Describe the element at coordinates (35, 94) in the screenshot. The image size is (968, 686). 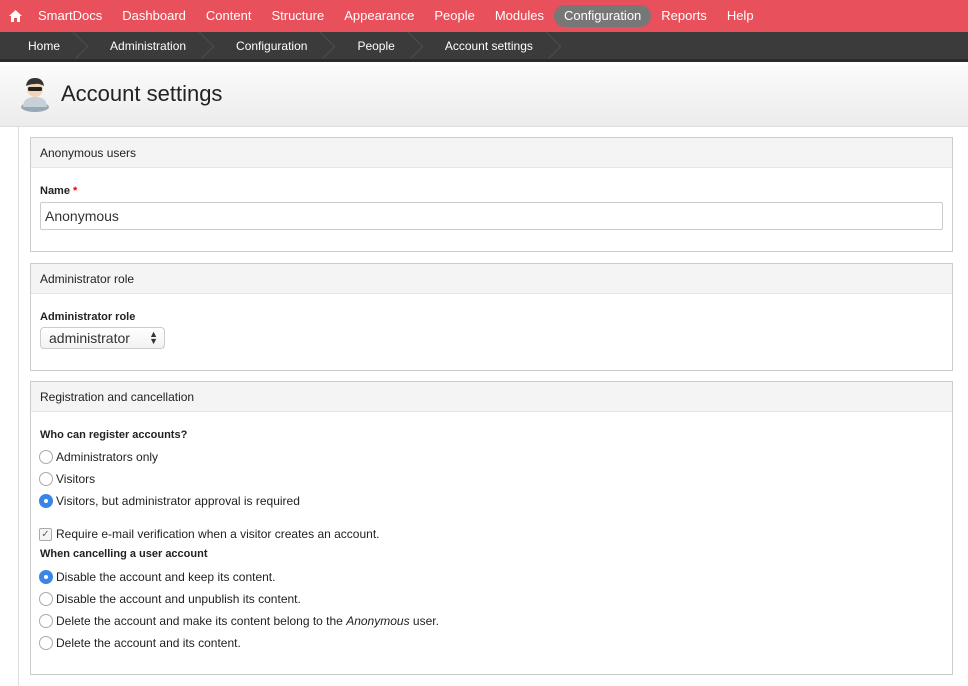
I see `user-icon` at that location.